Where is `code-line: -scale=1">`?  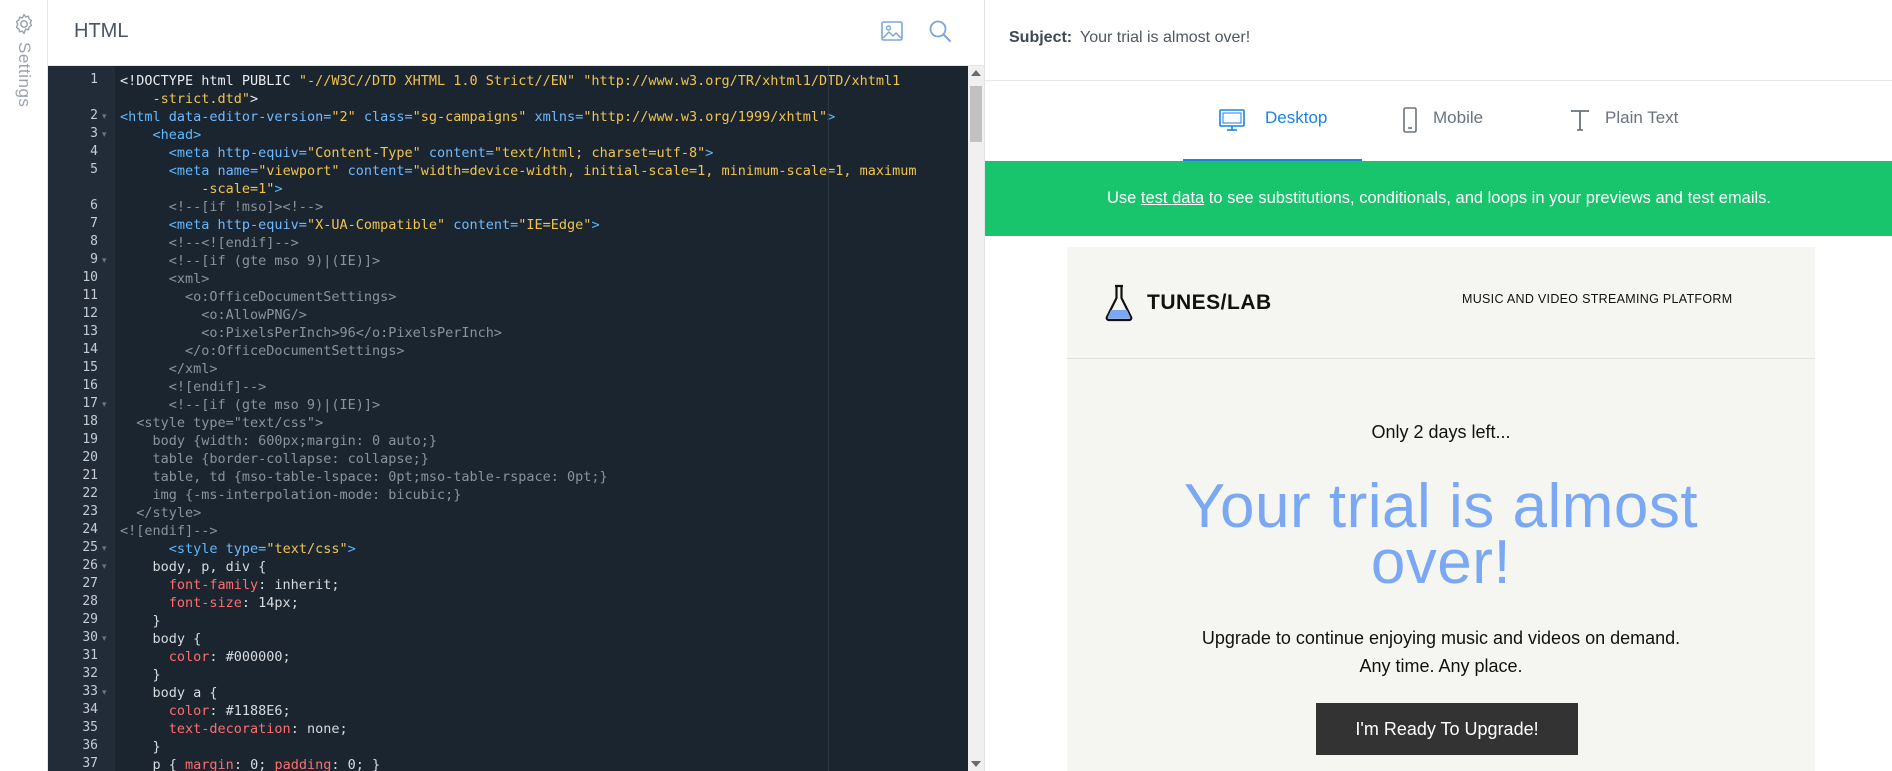 code-line: -scale=1"> is located at coordinates (541, 189).